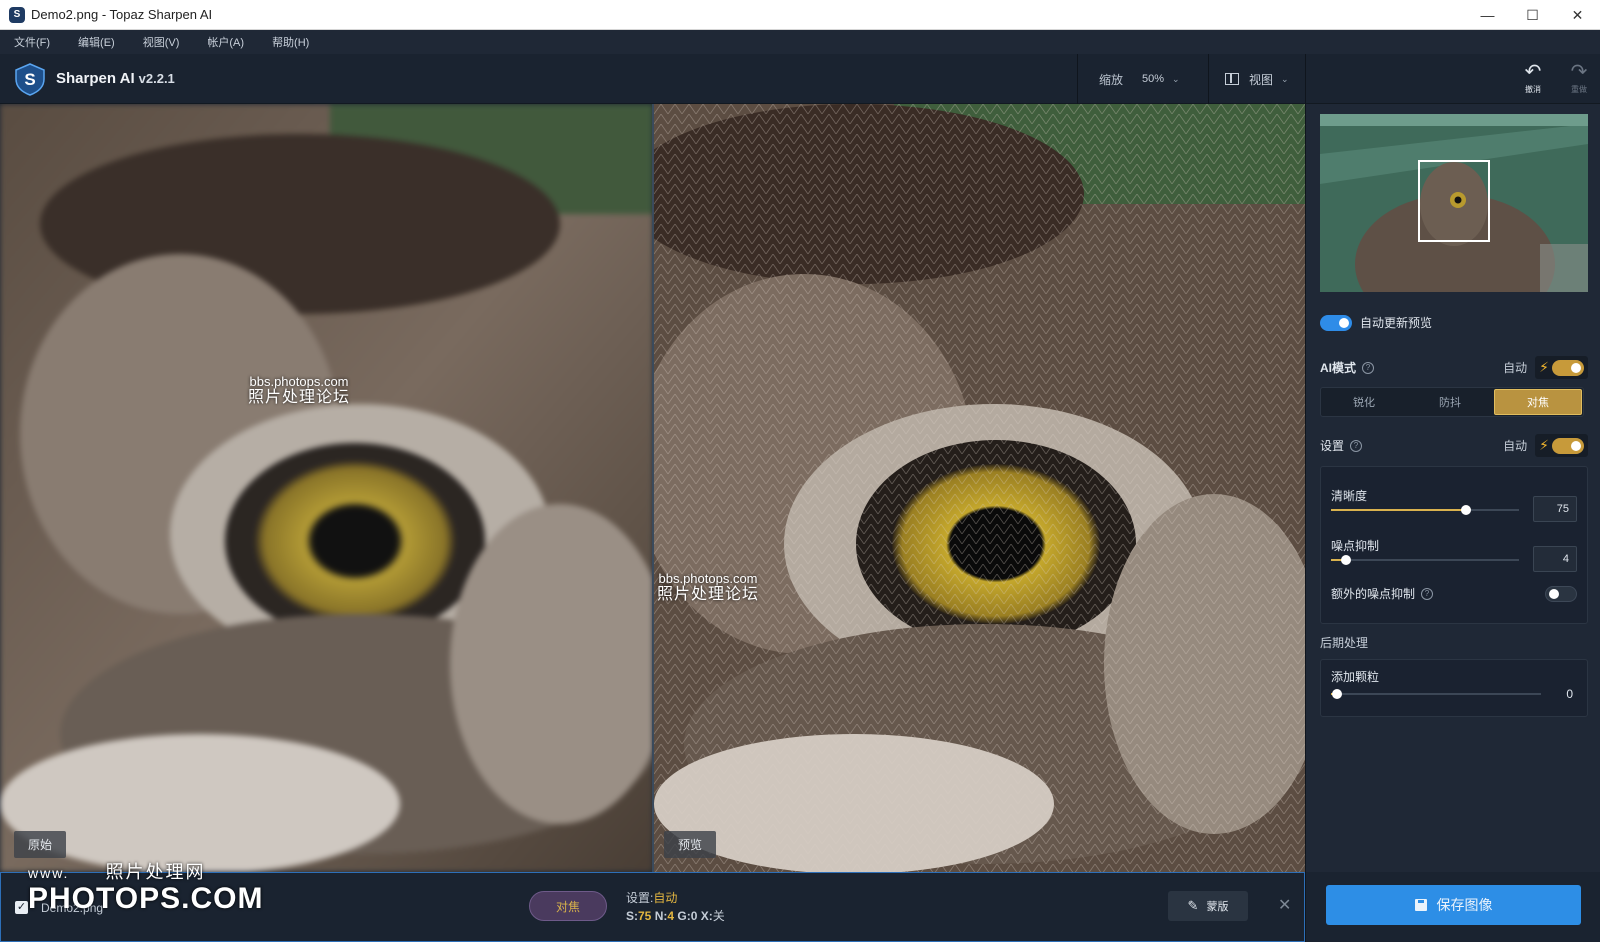 The width and height of the screenshot is (1600, 942). What do you see at coordinates (299, 397) in the screenshot?
I see `watermark-cn: 照片处理论坛` at bounding box center [299, 397].